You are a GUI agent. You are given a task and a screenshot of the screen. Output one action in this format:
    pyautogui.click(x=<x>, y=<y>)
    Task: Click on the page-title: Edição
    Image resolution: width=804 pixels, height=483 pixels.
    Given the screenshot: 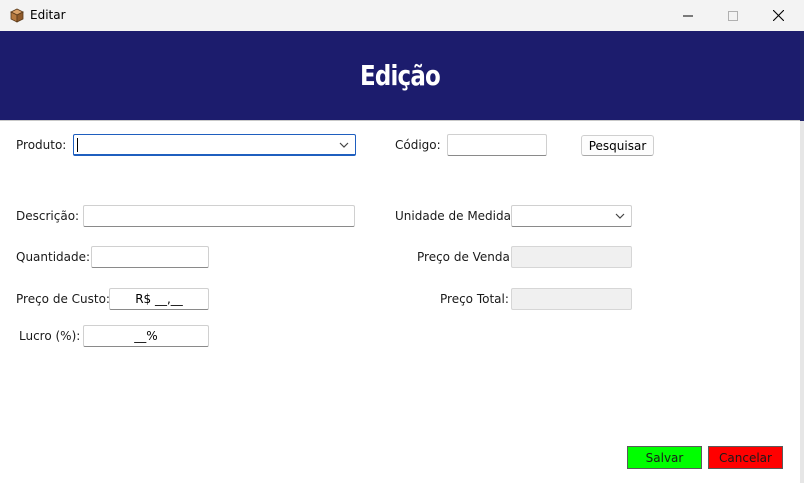 What is the action you would take?
    pyautogui.click(x=400, y=75)
    